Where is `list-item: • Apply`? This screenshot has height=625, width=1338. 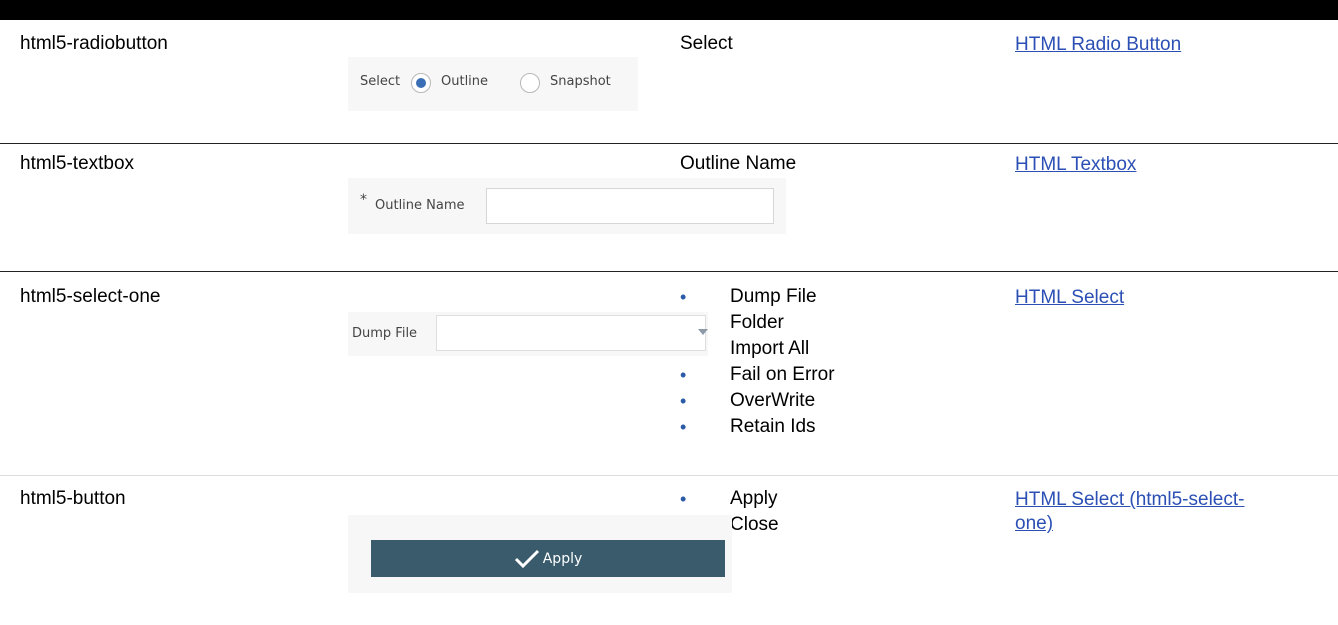 list-item: • Apply is located at coordinates (729, 499).